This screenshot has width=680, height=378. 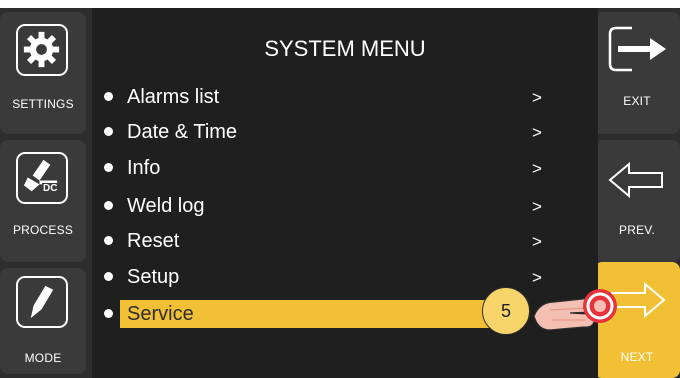 I want to click on settings-icon-frame, so click(x=42, y=50).